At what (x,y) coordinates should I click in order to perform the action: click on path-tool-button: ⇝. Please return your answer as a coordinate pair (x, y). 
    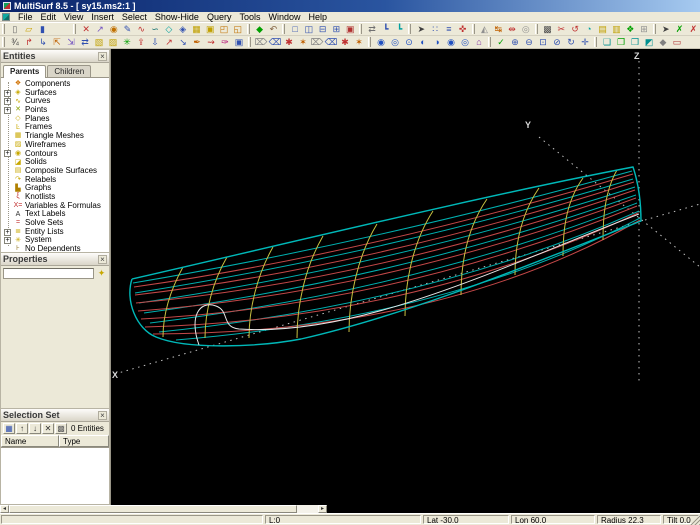
    Looking at the image, I should click on (211, 42).